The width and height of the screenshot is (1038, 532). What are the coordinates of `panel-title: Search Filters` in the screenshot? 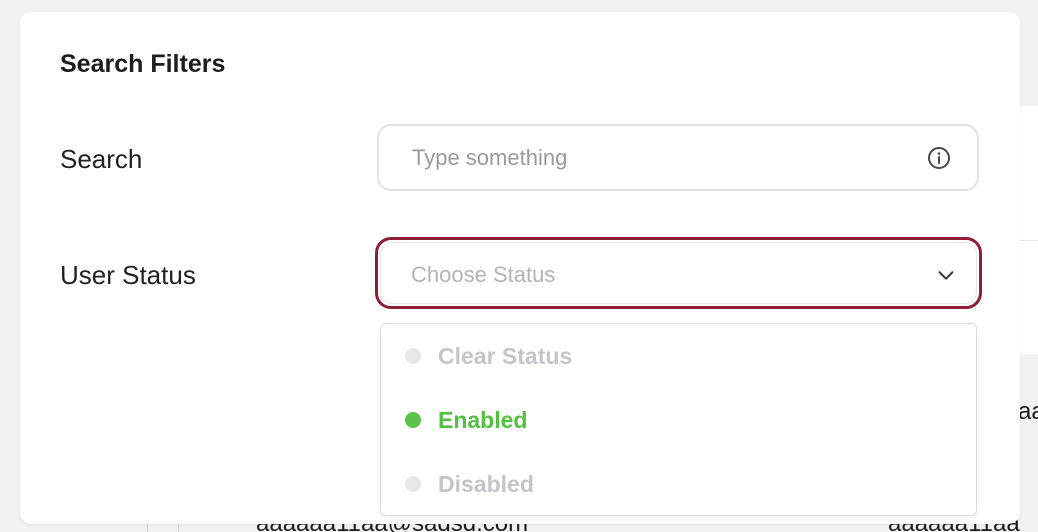 It's located at (143, 64).